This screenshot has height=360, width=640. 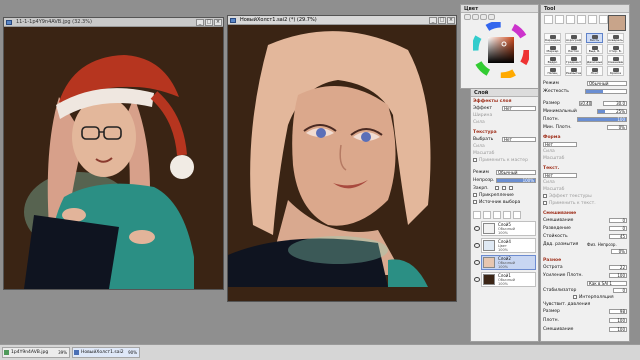 I want to click on magic-wand-icon, so click(x=570, y=19).